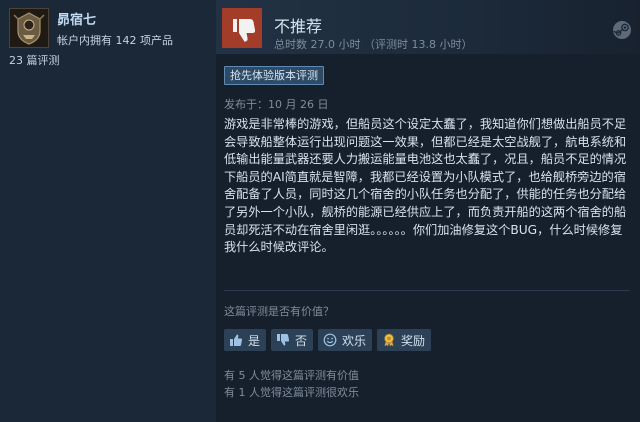 The height and width of the screenshot is (422, 640). I want to click on avatar-emblem-icon, so click(29, 28).